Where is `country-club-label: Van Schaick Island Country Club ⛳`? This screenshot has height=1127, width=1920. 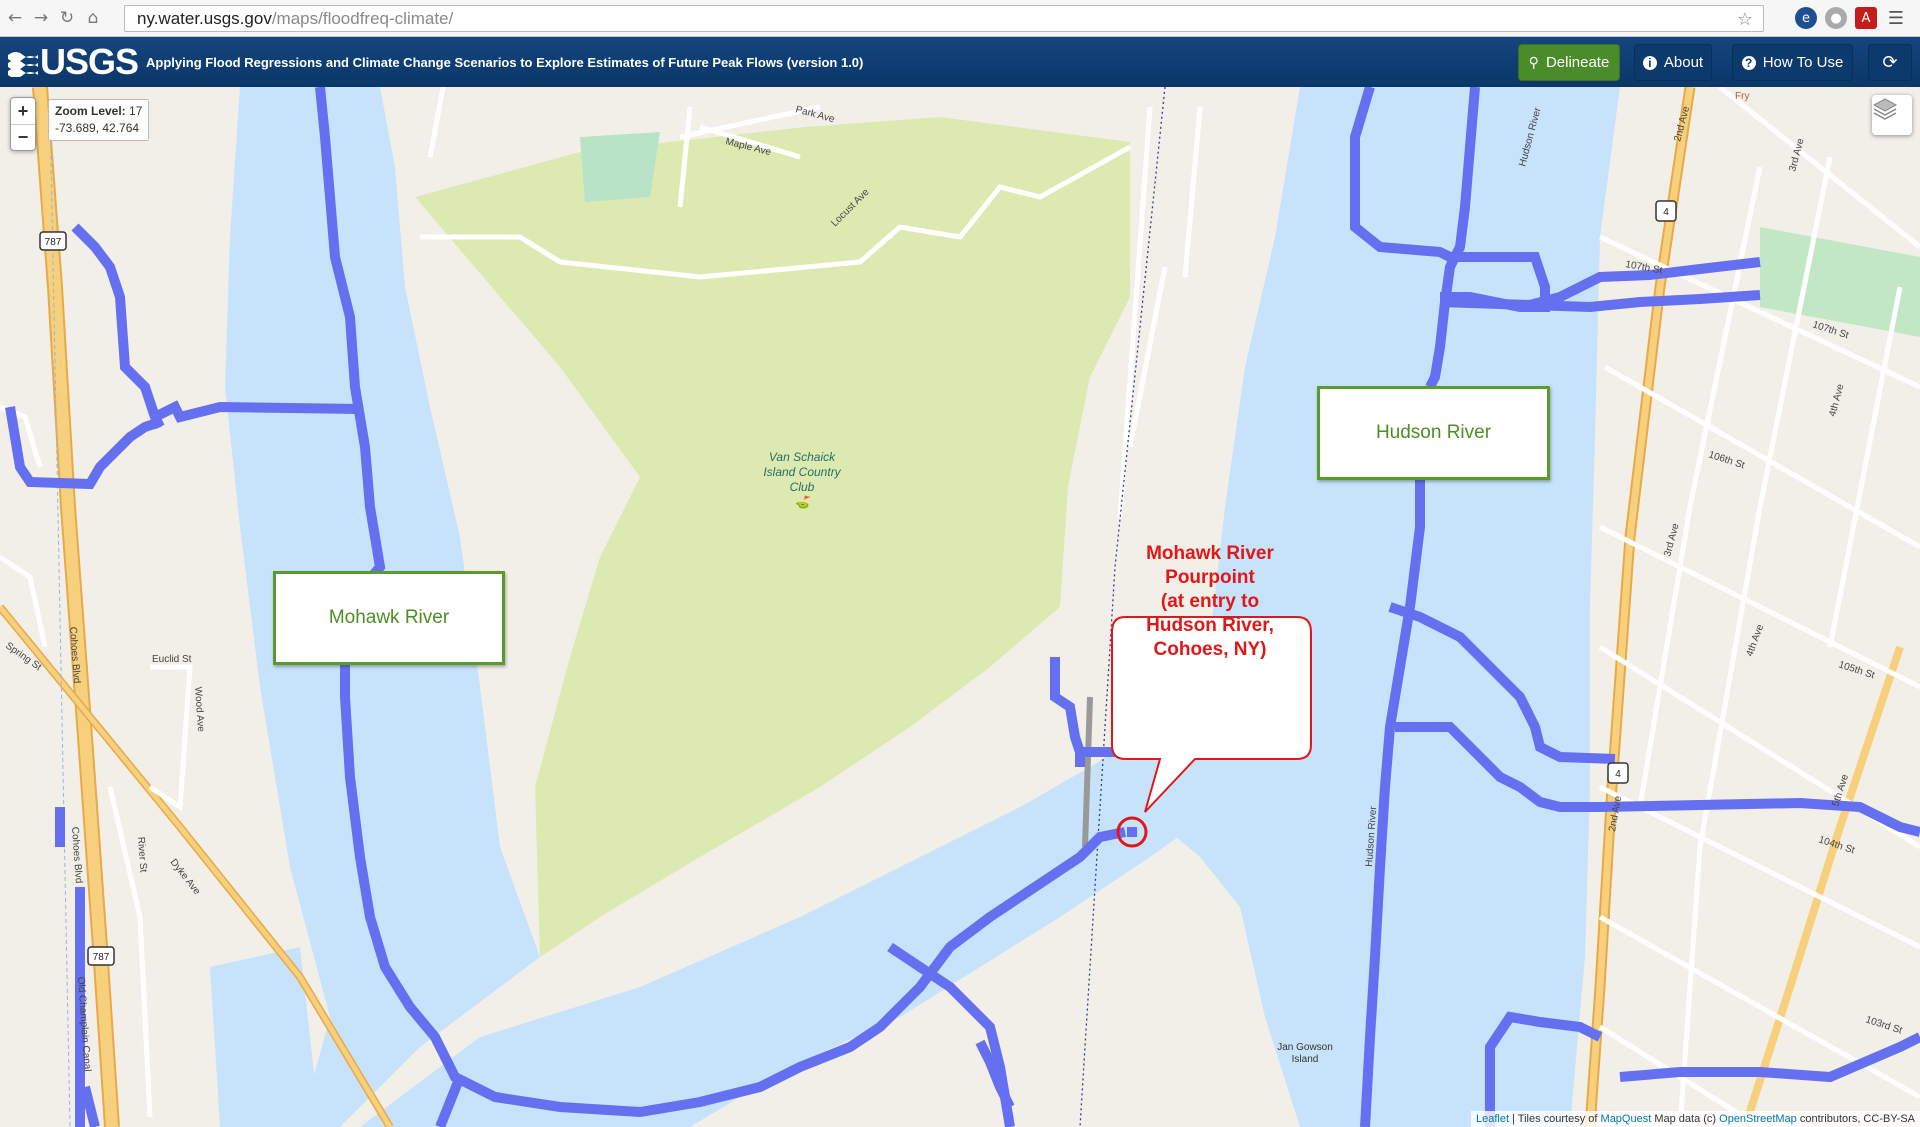
country-club-label: Van Schaick Island Country Club ⛳ is located at coordinates (802, 480).